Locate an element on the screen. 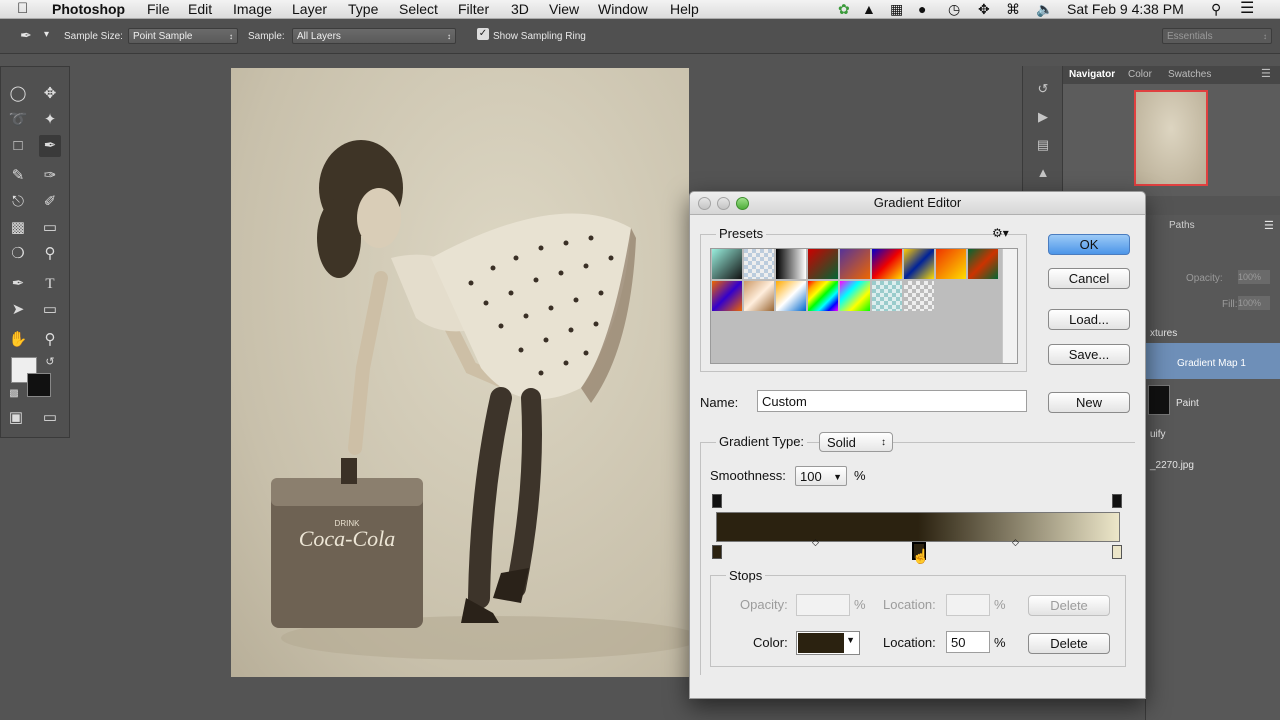 Image resolution: width=1280 pixels, height=720 pixels. dodge-tool-icon: ⚲ is located at coordinates (50, 254).